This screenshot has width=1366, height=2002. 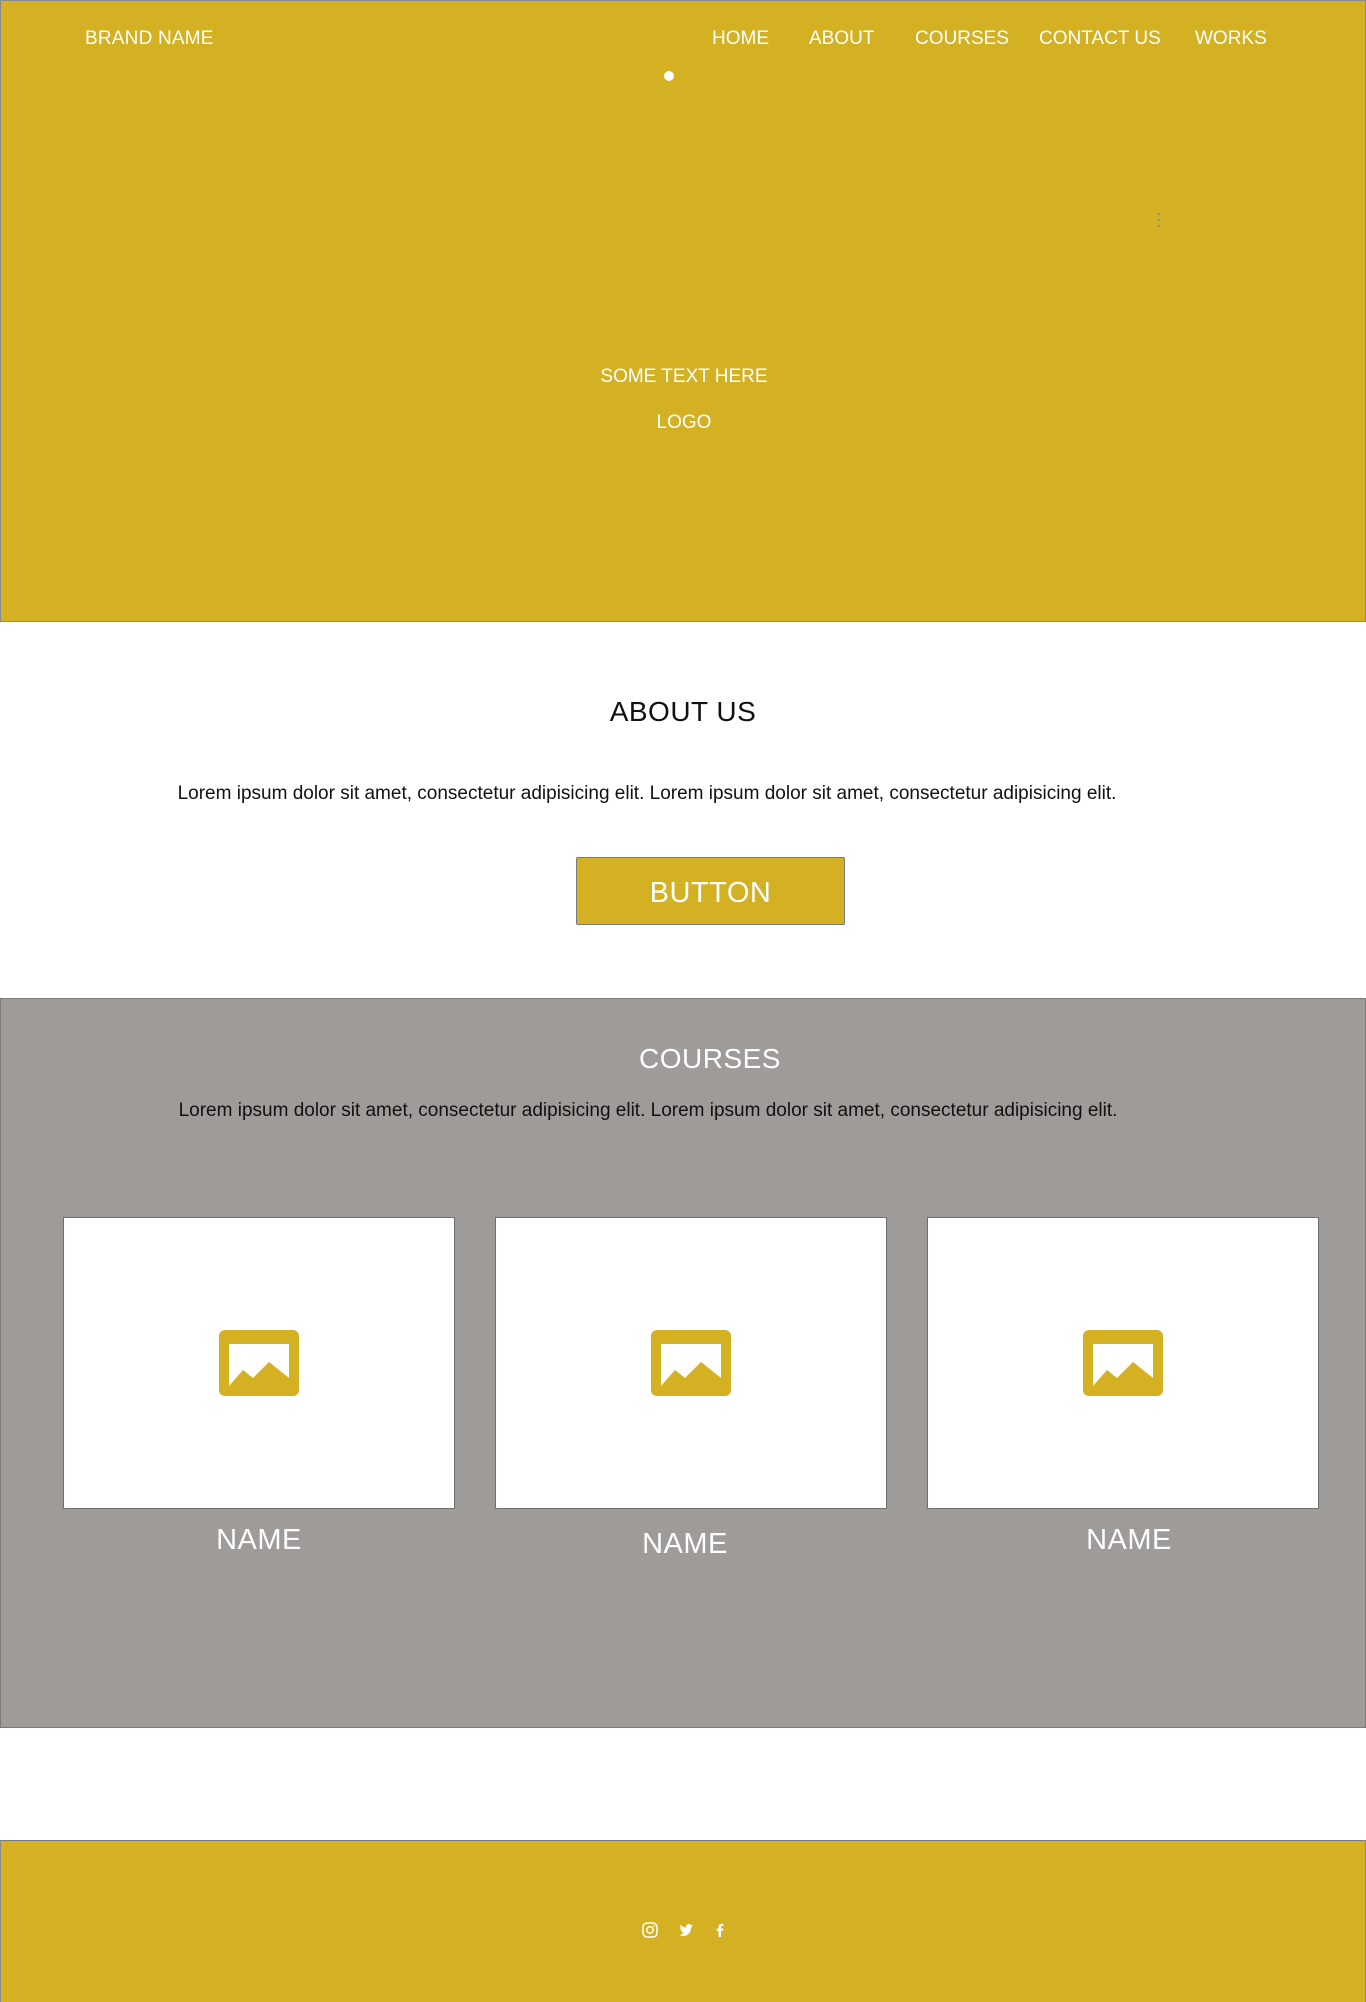 What do you see at coordinates (740, 39) in the screenshot?
I see `nav-home-link: HOME` at bounding box center [740, 39].